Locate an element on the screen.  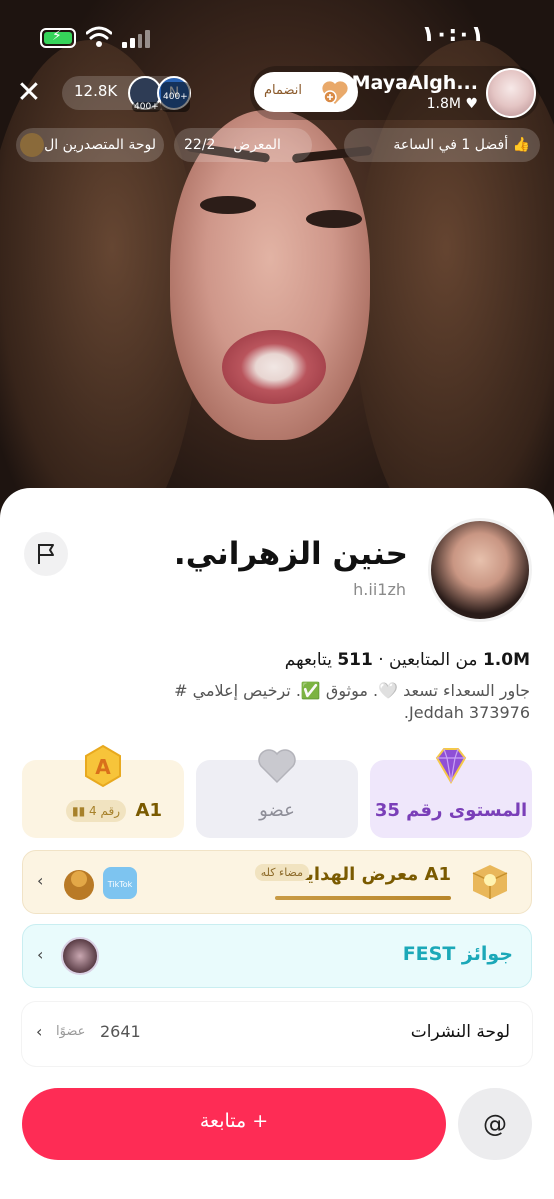
flag-icon is located at coordinates (46, 554).